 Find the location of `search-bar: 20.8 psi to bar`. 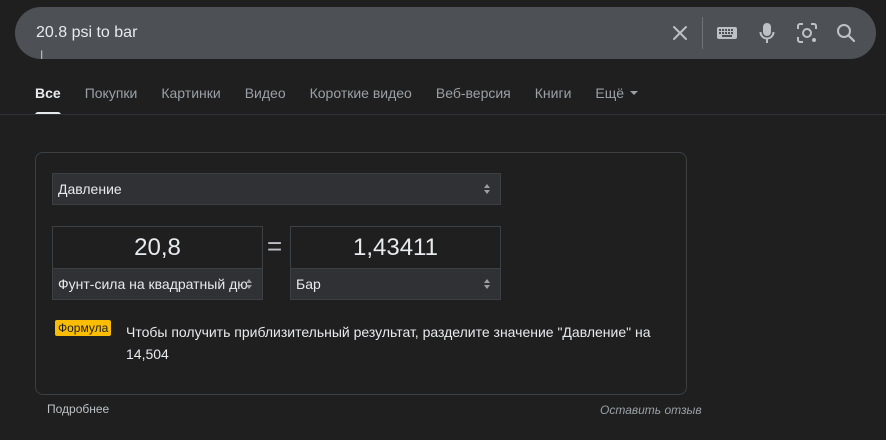

search-bar: 20.8 psi to bar is located at coordinates (445, 33).